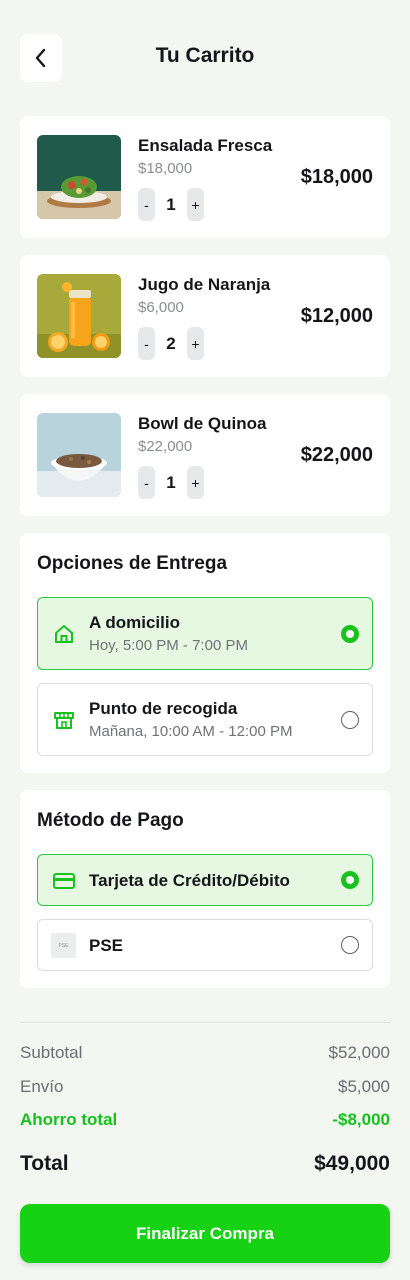  Describe the element at coordinates (44, 1163) in the screenshot. I see `total-label: Total` at that location.